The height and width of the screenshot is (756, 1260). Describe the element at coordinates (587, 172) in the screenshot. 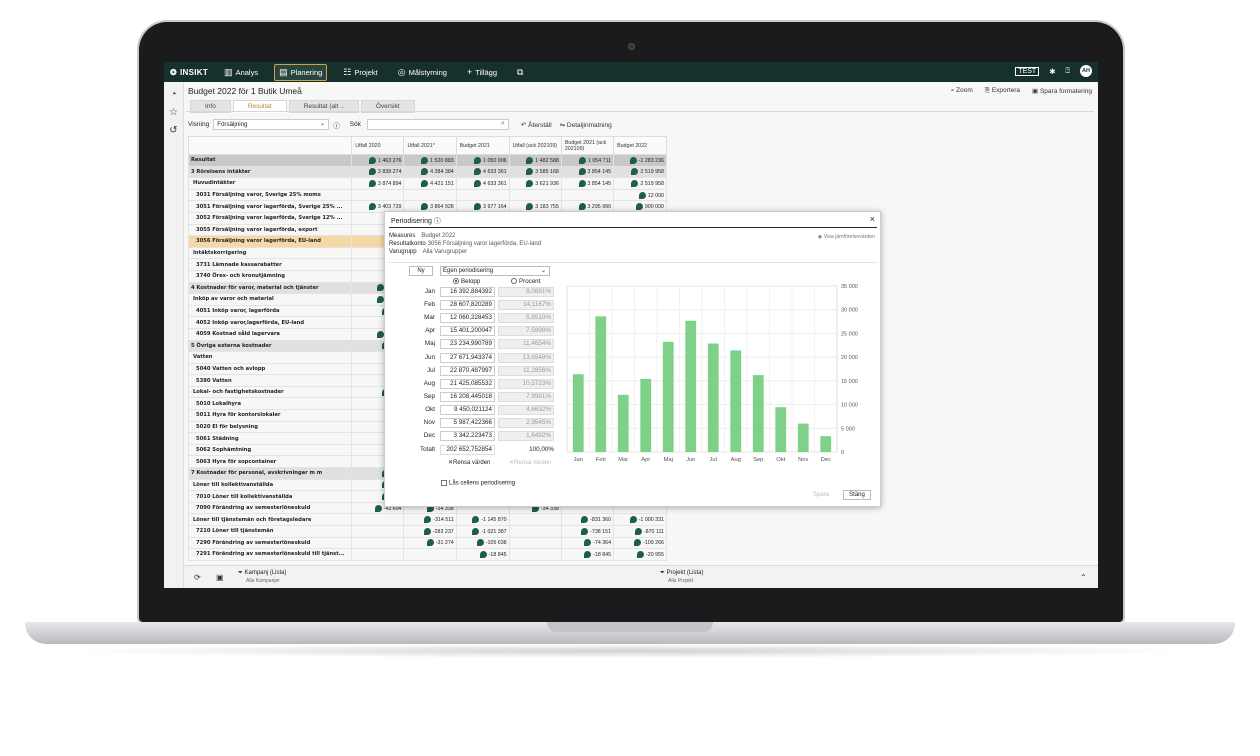

I see `grid-cell: 3 854 145` at that location.